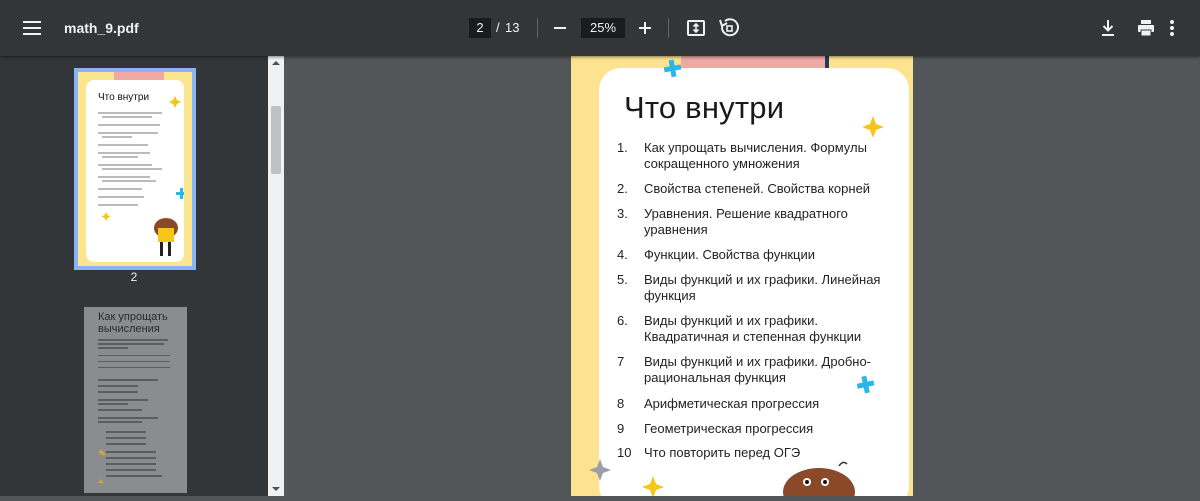 The height and width of the screenshot is (501, 1200). I want to click on zoom-input: 25%, so click(603, 28).